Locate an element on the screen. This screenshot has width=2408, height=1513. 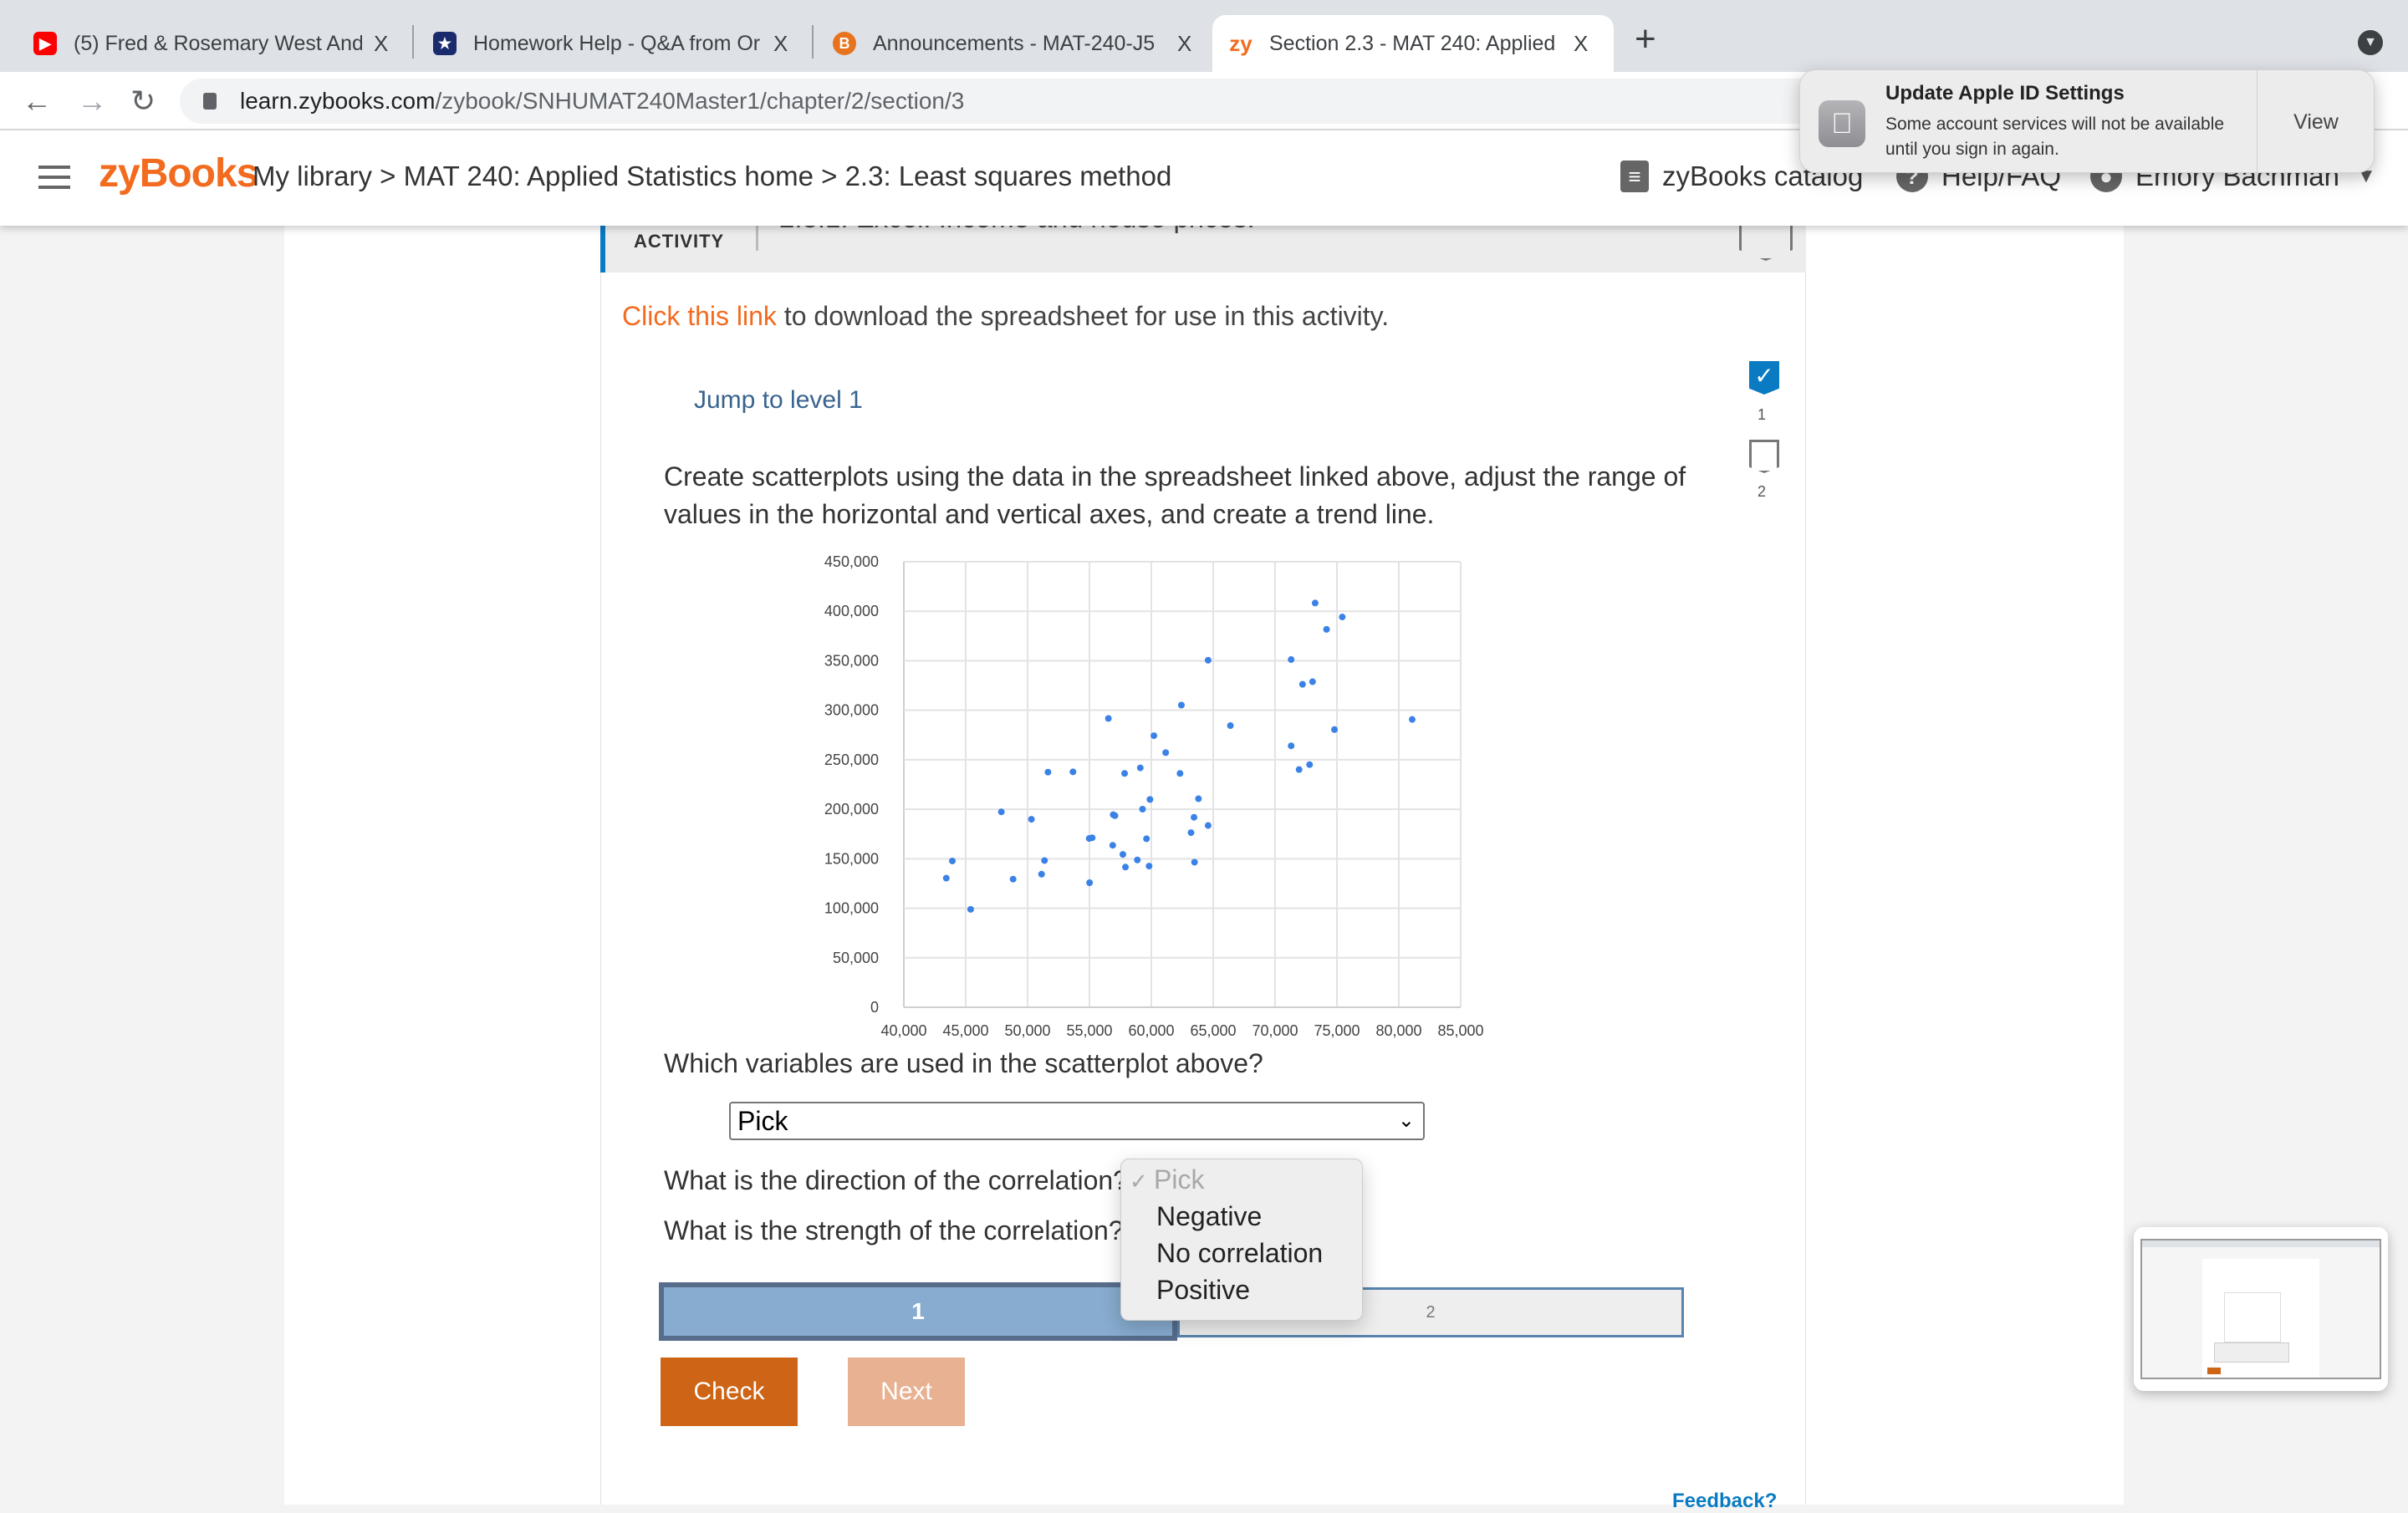
tab-title: Homework Help - Q&A from Or is located at coordinates (617, 43).